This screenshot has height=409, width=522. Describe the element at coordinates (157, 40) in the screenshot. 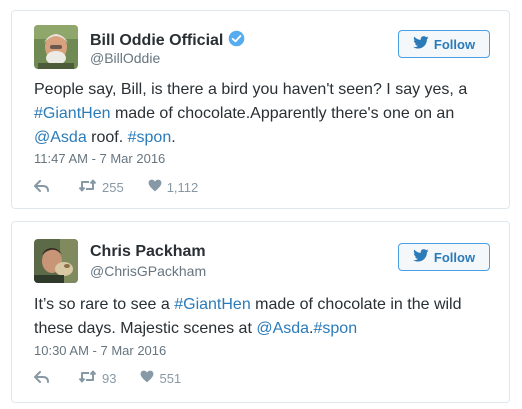

I see `author-name-text: Bill Oddie Official` at that location.